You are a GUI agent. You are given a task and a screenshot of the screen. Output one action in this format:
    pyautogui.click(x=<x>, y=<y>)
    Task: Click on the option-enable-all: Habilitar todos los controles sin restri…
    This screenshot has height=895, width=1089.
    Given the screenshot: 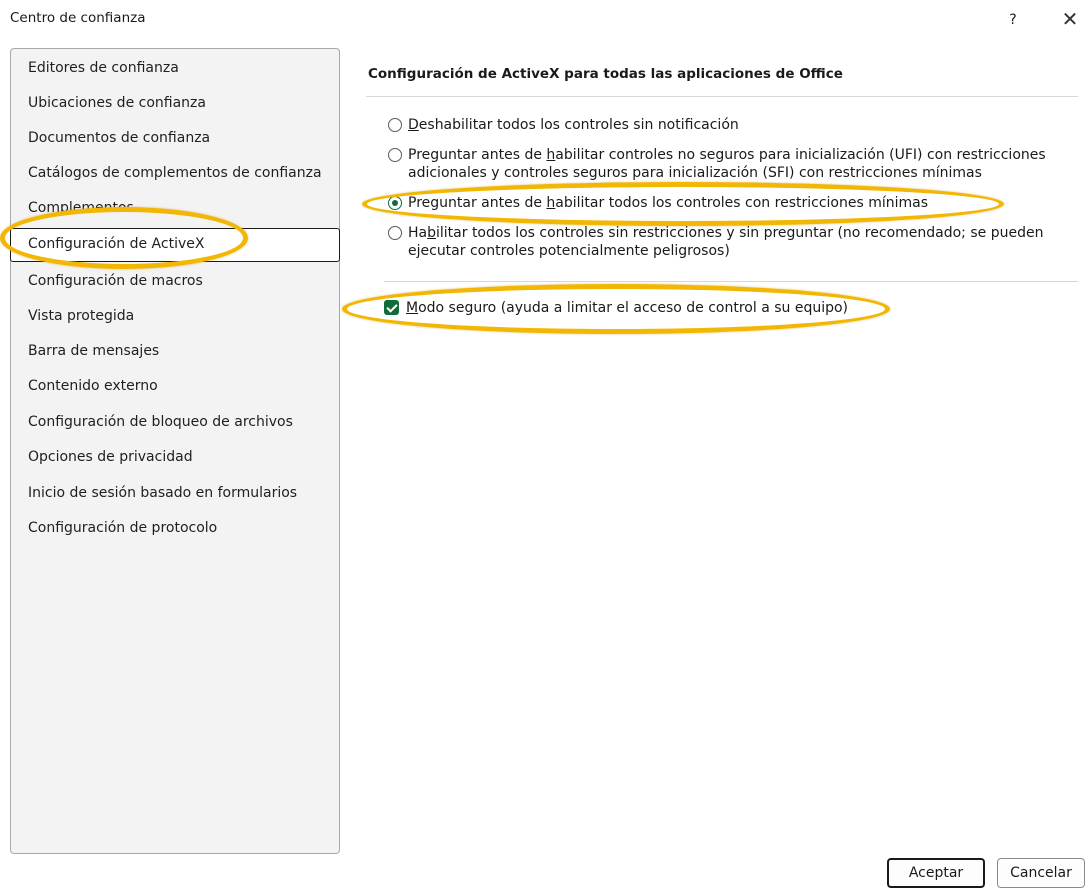 What is the action you would take?
    pyautogui.click(x=728, y=242)
    